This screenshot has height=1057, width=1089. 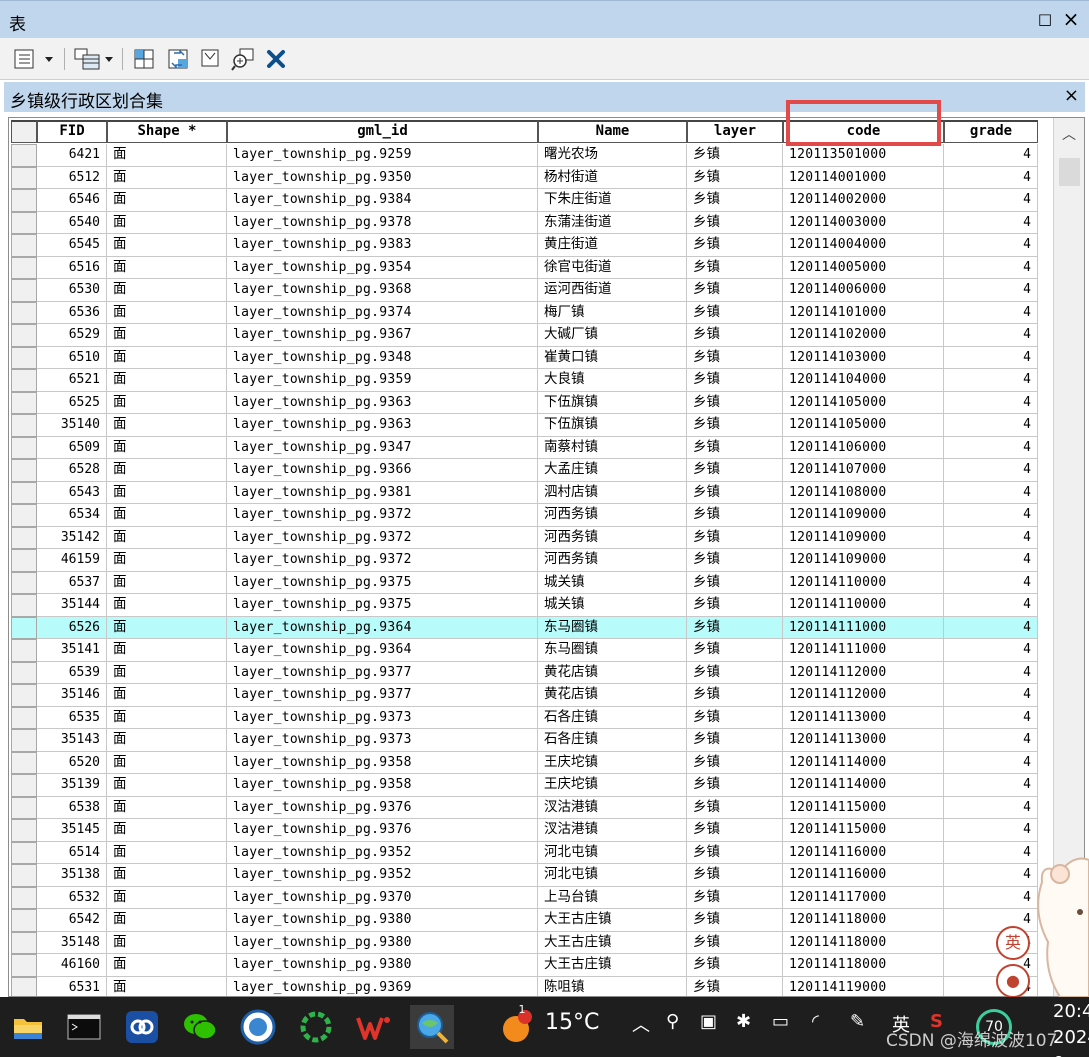 I want to click on cell-code: 120113501000, so click(x=863, y=155).